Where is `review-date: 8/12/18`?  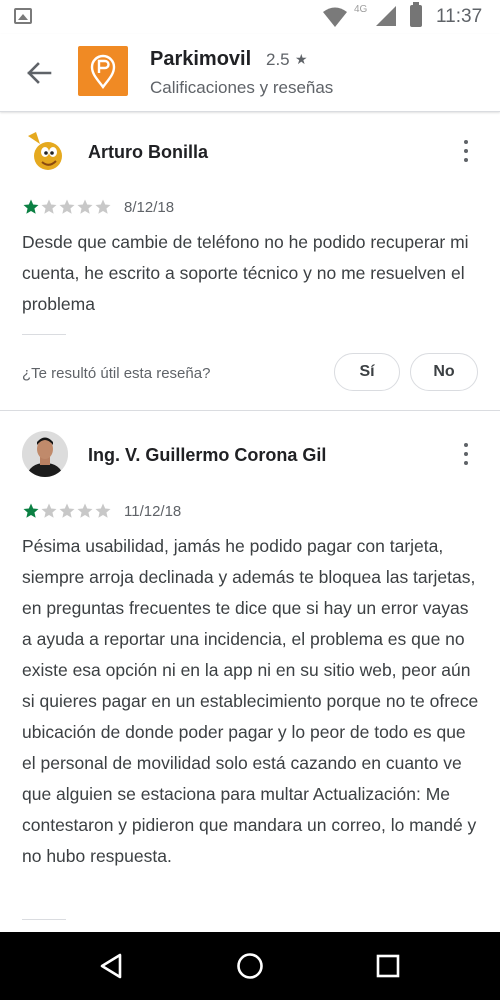 review-date: 8/12/18 is located at coordinates (149, 207).